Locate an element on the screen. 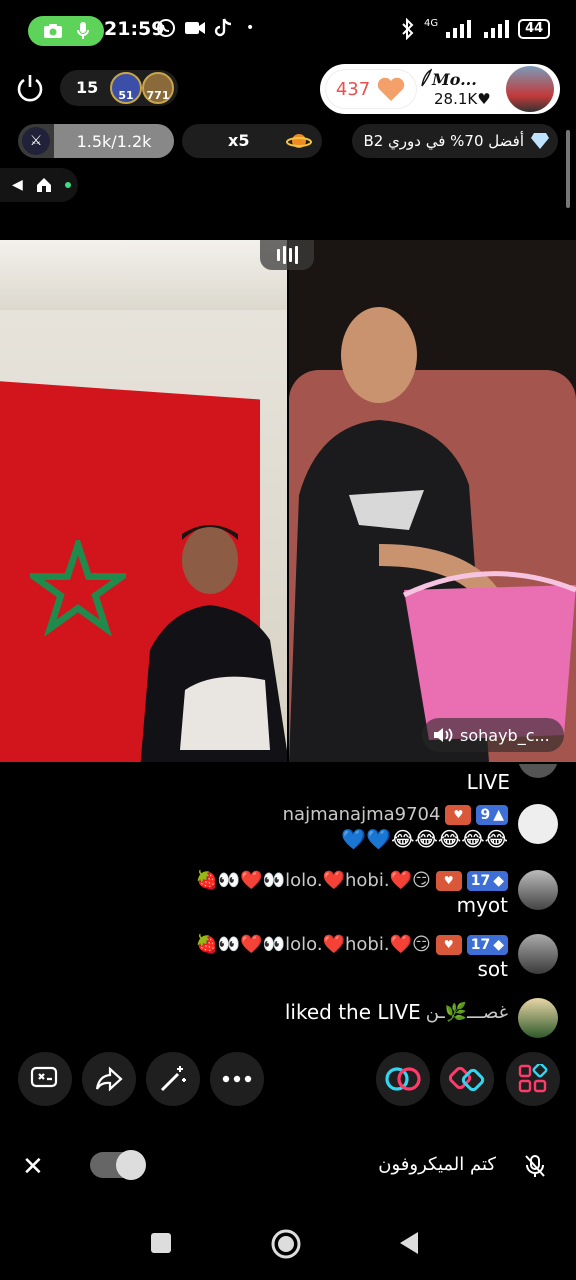 Image resolution: width=576 pixels, height=1280 pixels. apps-button is located at coordinates (533, 1079).